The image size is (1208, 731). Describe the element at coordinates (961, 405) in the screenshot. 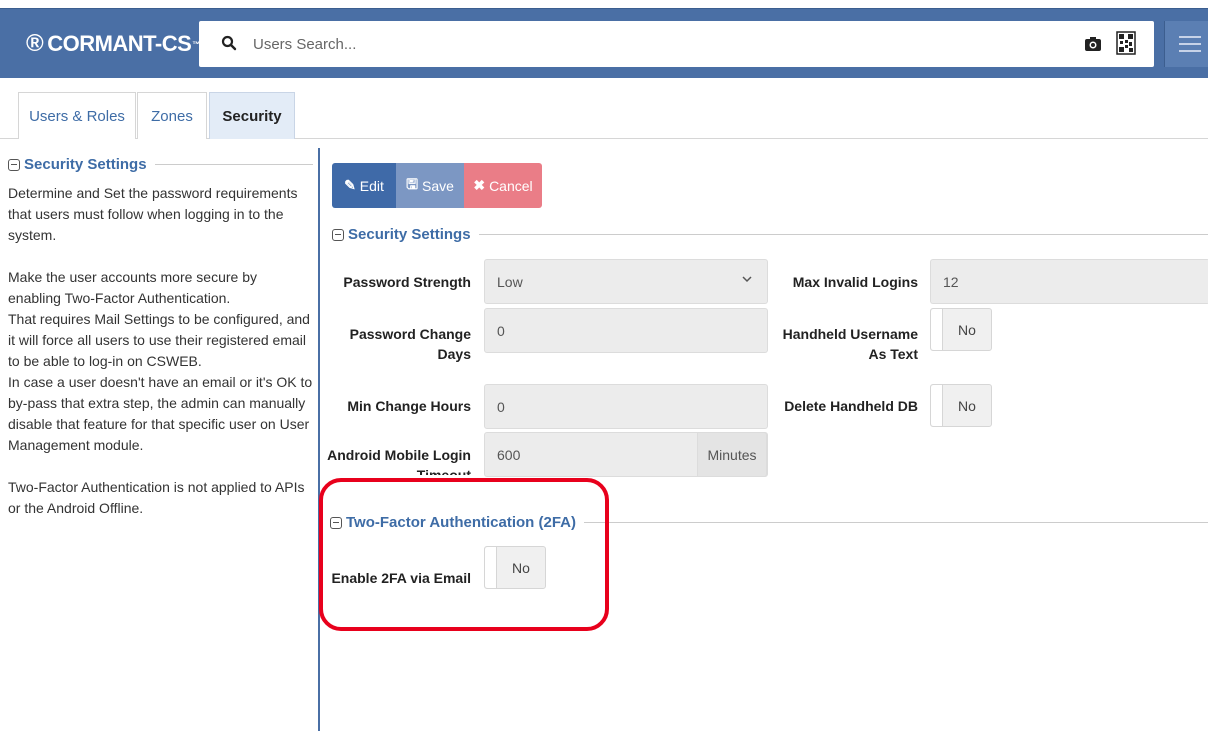

I see `delete-handheld-db-toggle: No` at that location.